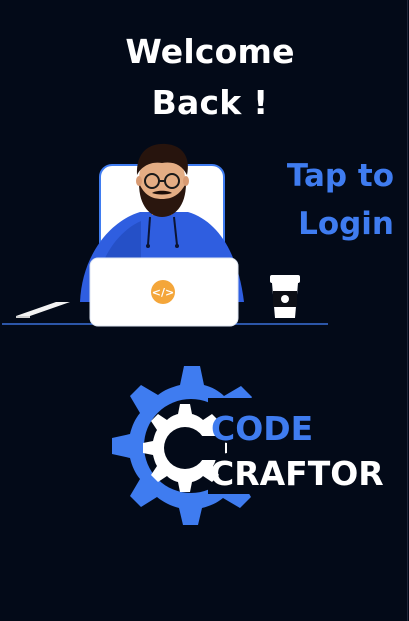 The width and height of the screenshot is (409, 621). What do you see at coordinates (346, 224) in the screenshot?
I see `tap-login-line-2: Login` at bounding box center [346, 224].